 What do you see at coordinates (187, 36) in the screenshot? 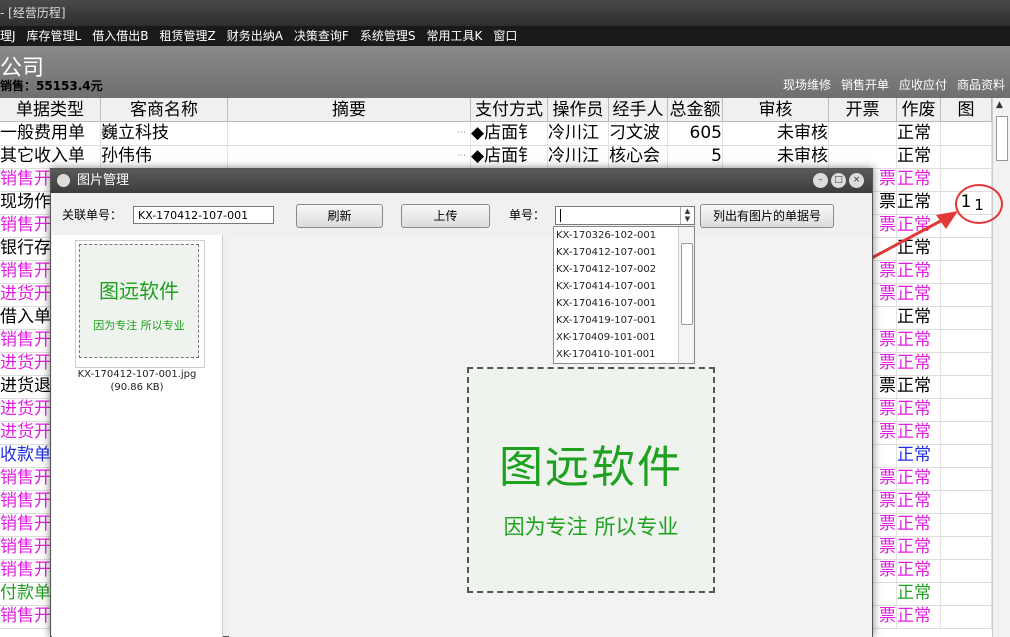
I see `menu-item: 租赁管理Z` at bounding box center [187, 36].